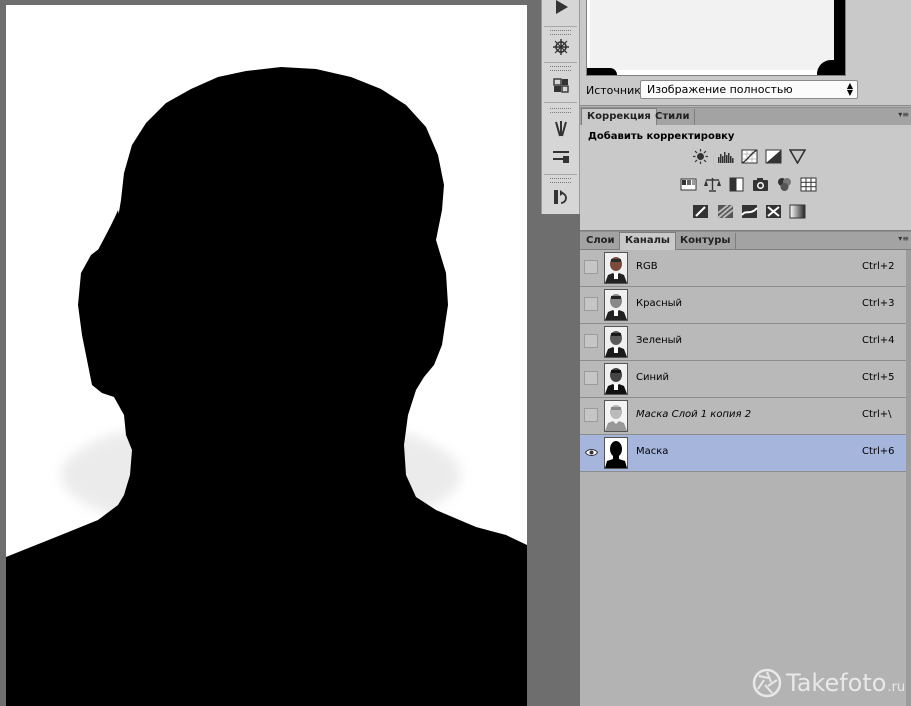 Image resolution: width=911 pixels, height=706 pixels. I want to click on selective-color-button, so click(773, 211).